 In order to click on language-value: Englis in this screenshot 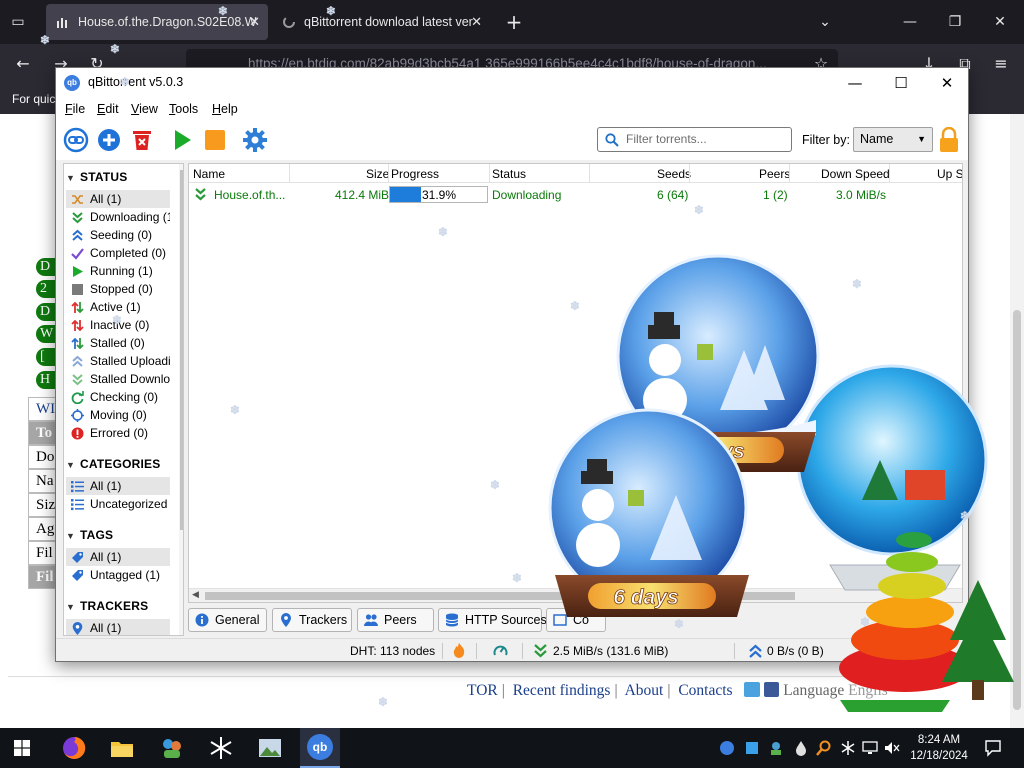, I will do `click(868, 690)`.